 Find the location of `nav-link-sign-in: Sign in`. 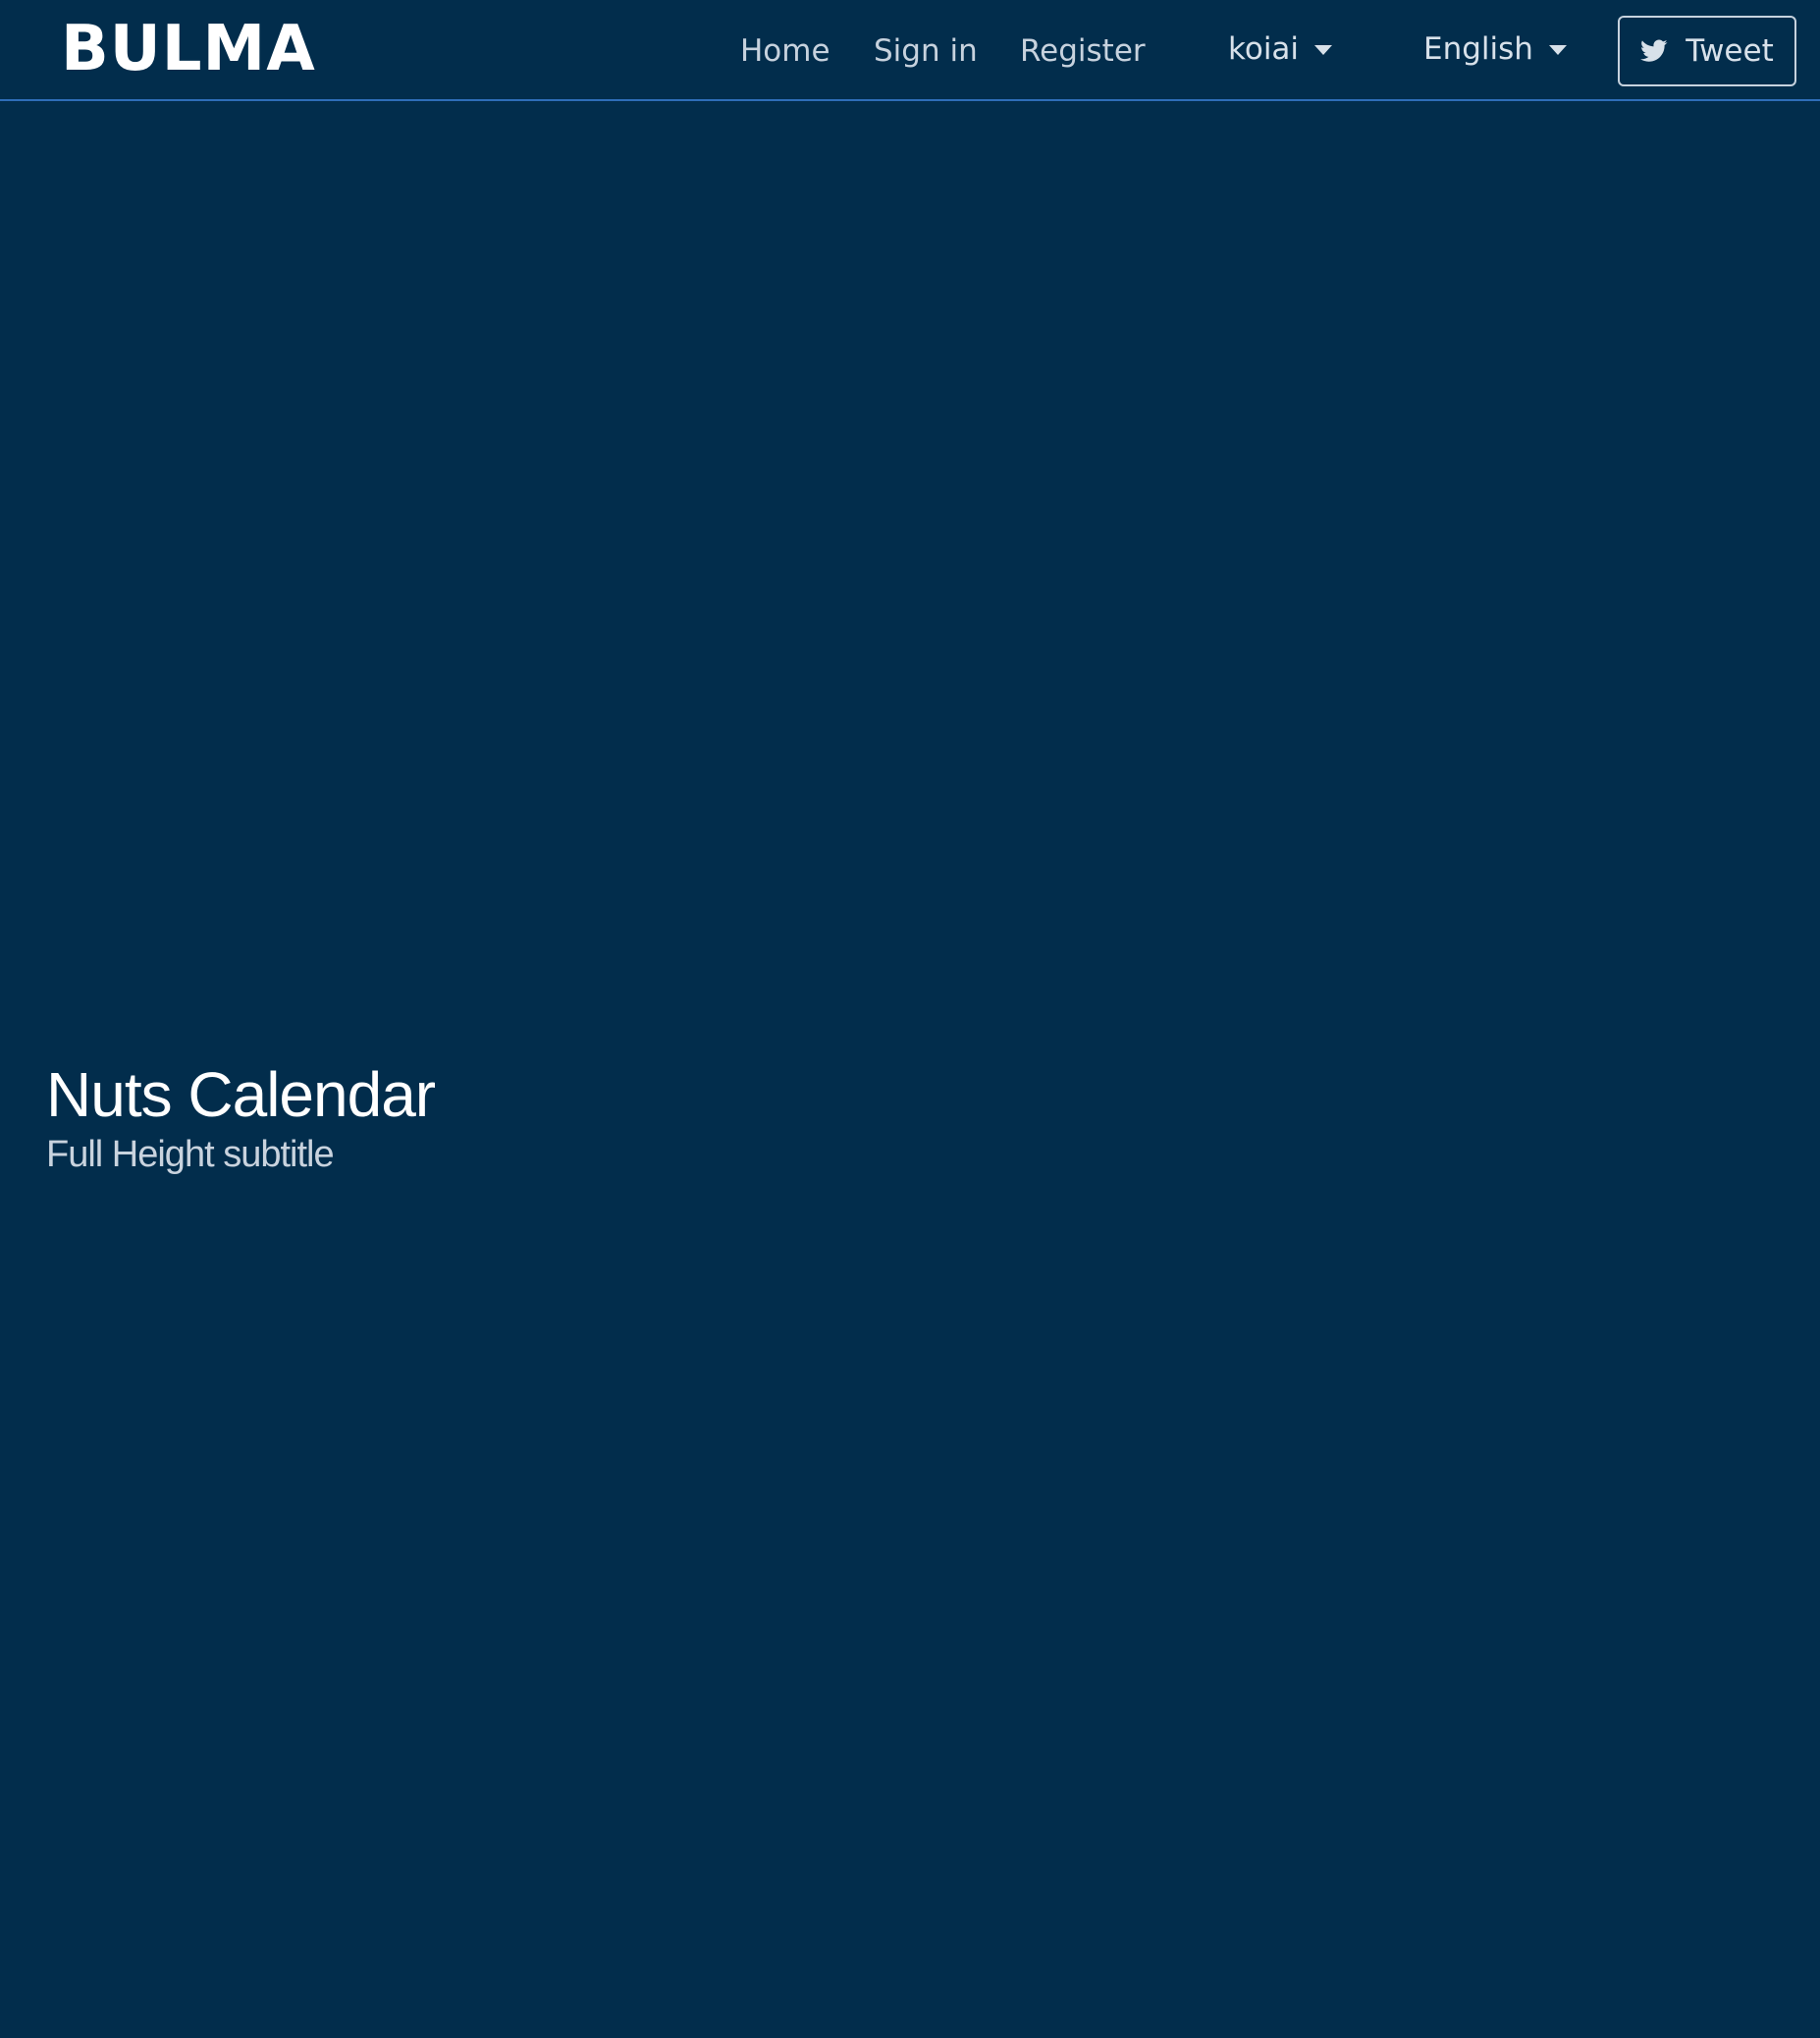

nav-link-sign-in: Sign in is located at coordinates (926, 51).